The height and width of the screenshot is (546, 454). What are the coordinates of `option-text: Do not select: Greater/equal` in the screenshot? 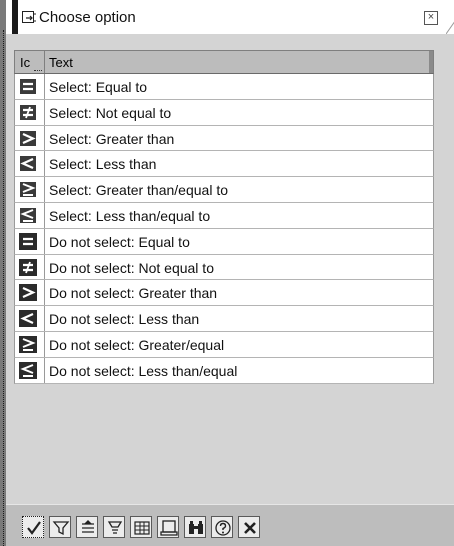 It's located at (137, 344).